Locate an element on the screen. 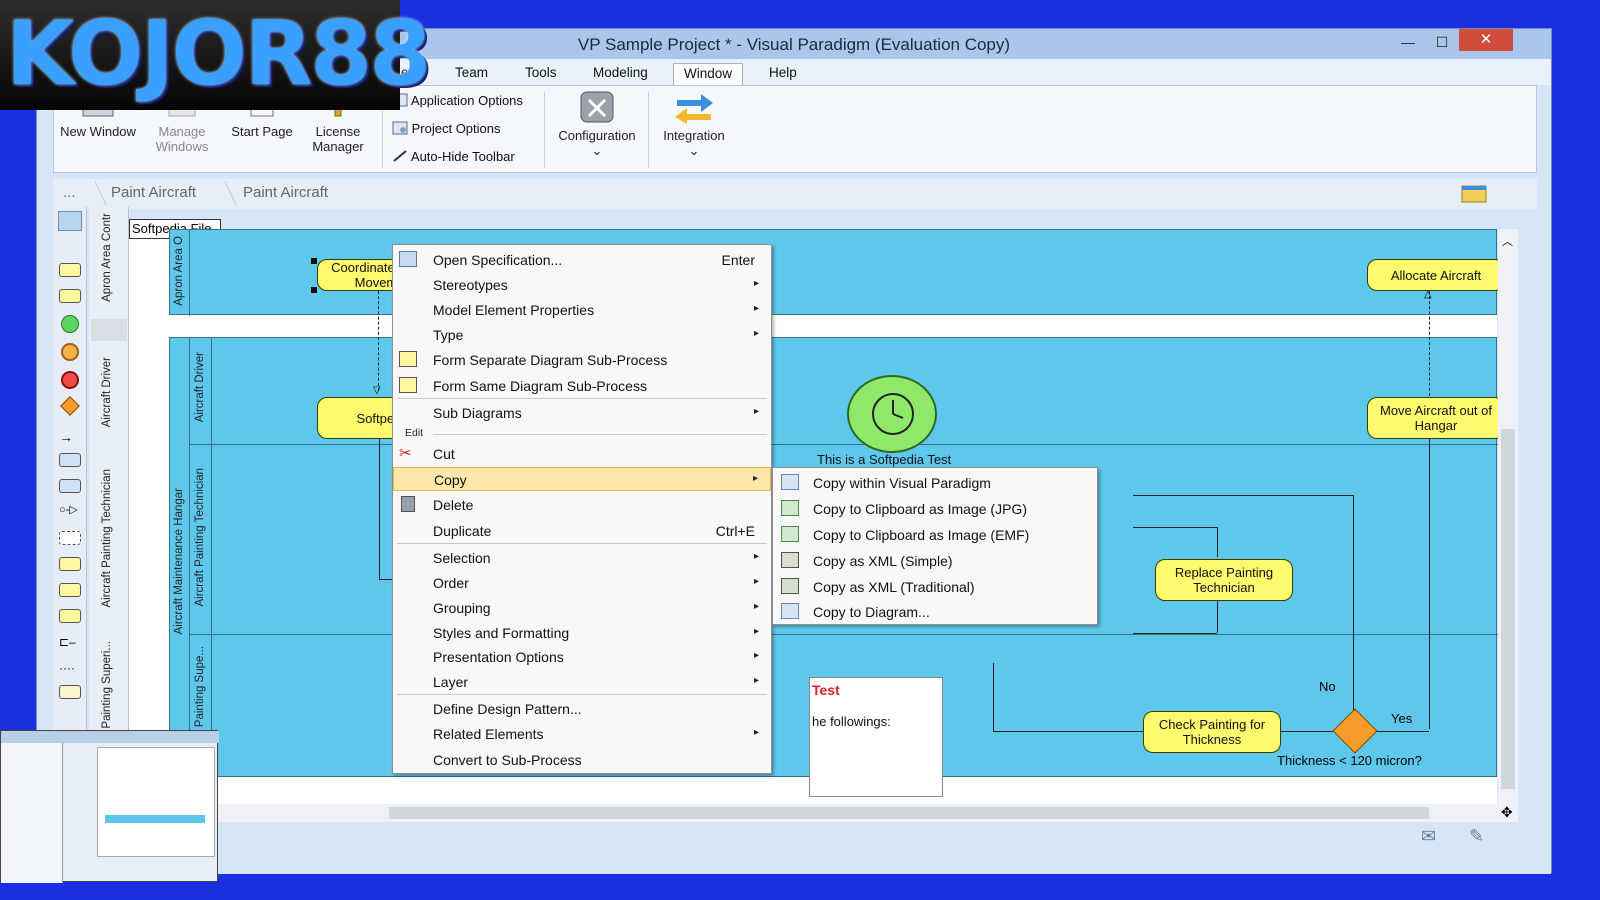  check-thickness-task: Check Painting for Thickness is located at coordinates (1212, 732).